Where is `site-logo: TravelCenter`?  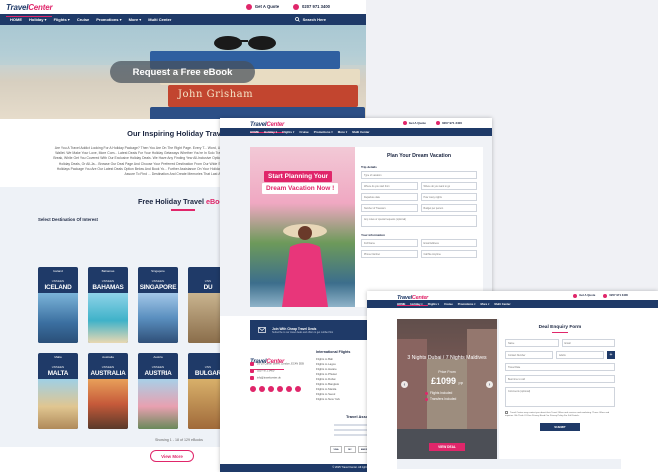 site-logo: TravelCenter is located at coordinates (29, 8).